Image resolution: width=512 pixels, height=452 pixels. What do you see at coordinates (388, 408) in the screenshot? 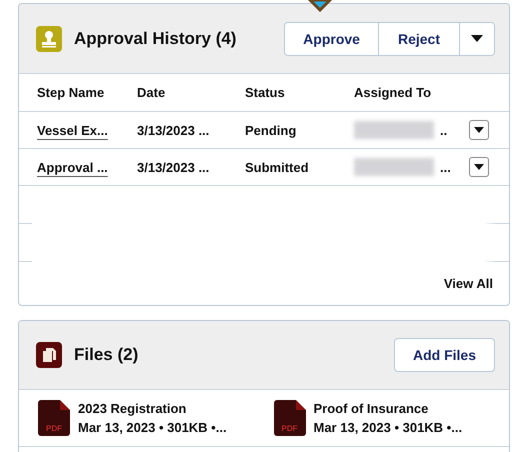
I see `file-name: Proof of Insurance` at bounding box center [388, 408].